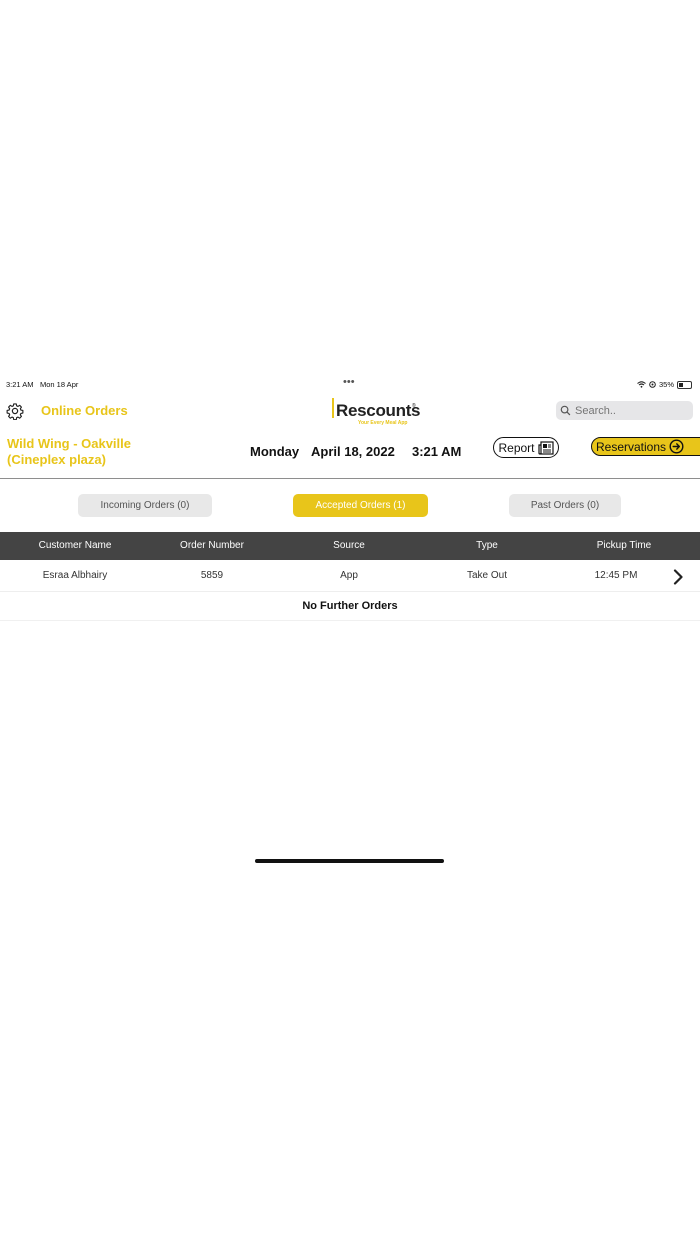 The width and height of the screenshot is (700, 1244). I want to click on reservations-button: Reservations, so click(645, 446).